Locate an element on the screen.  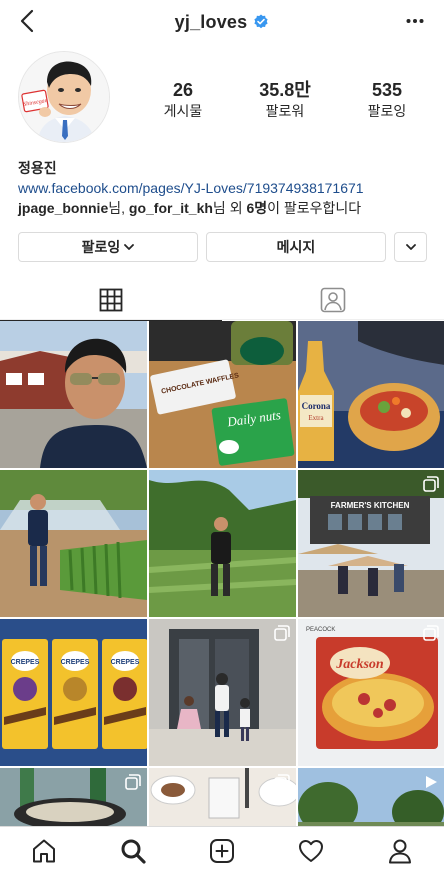
message-button: 메시지 is located at coordinates (296, 247).